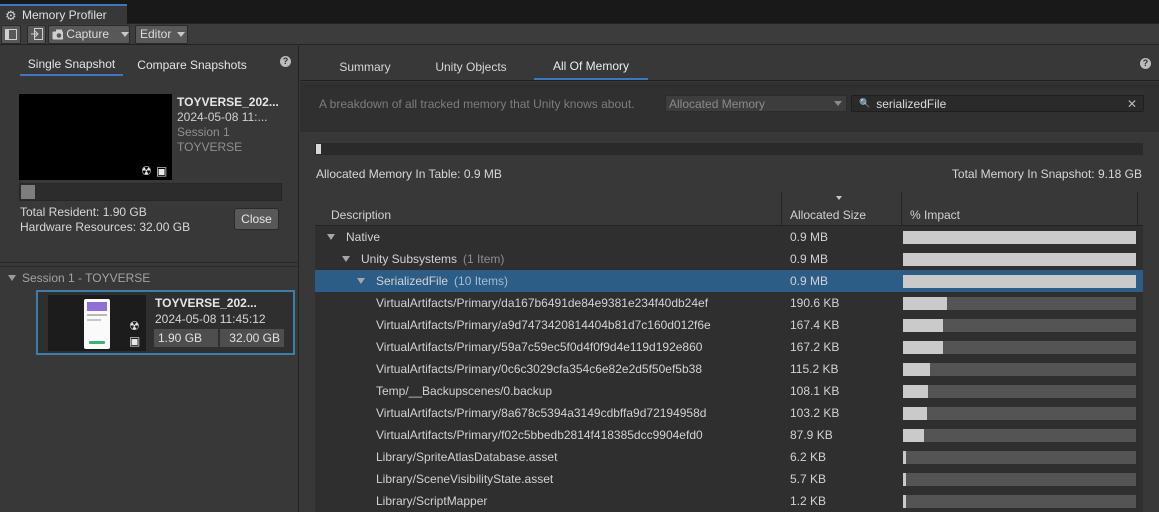 The width and height of the screenshot is (1159, 512). What do you see at coordinates (839, 198) in the screenshot?
I see `sort-descending-icon` at bounding box center [839, 198].